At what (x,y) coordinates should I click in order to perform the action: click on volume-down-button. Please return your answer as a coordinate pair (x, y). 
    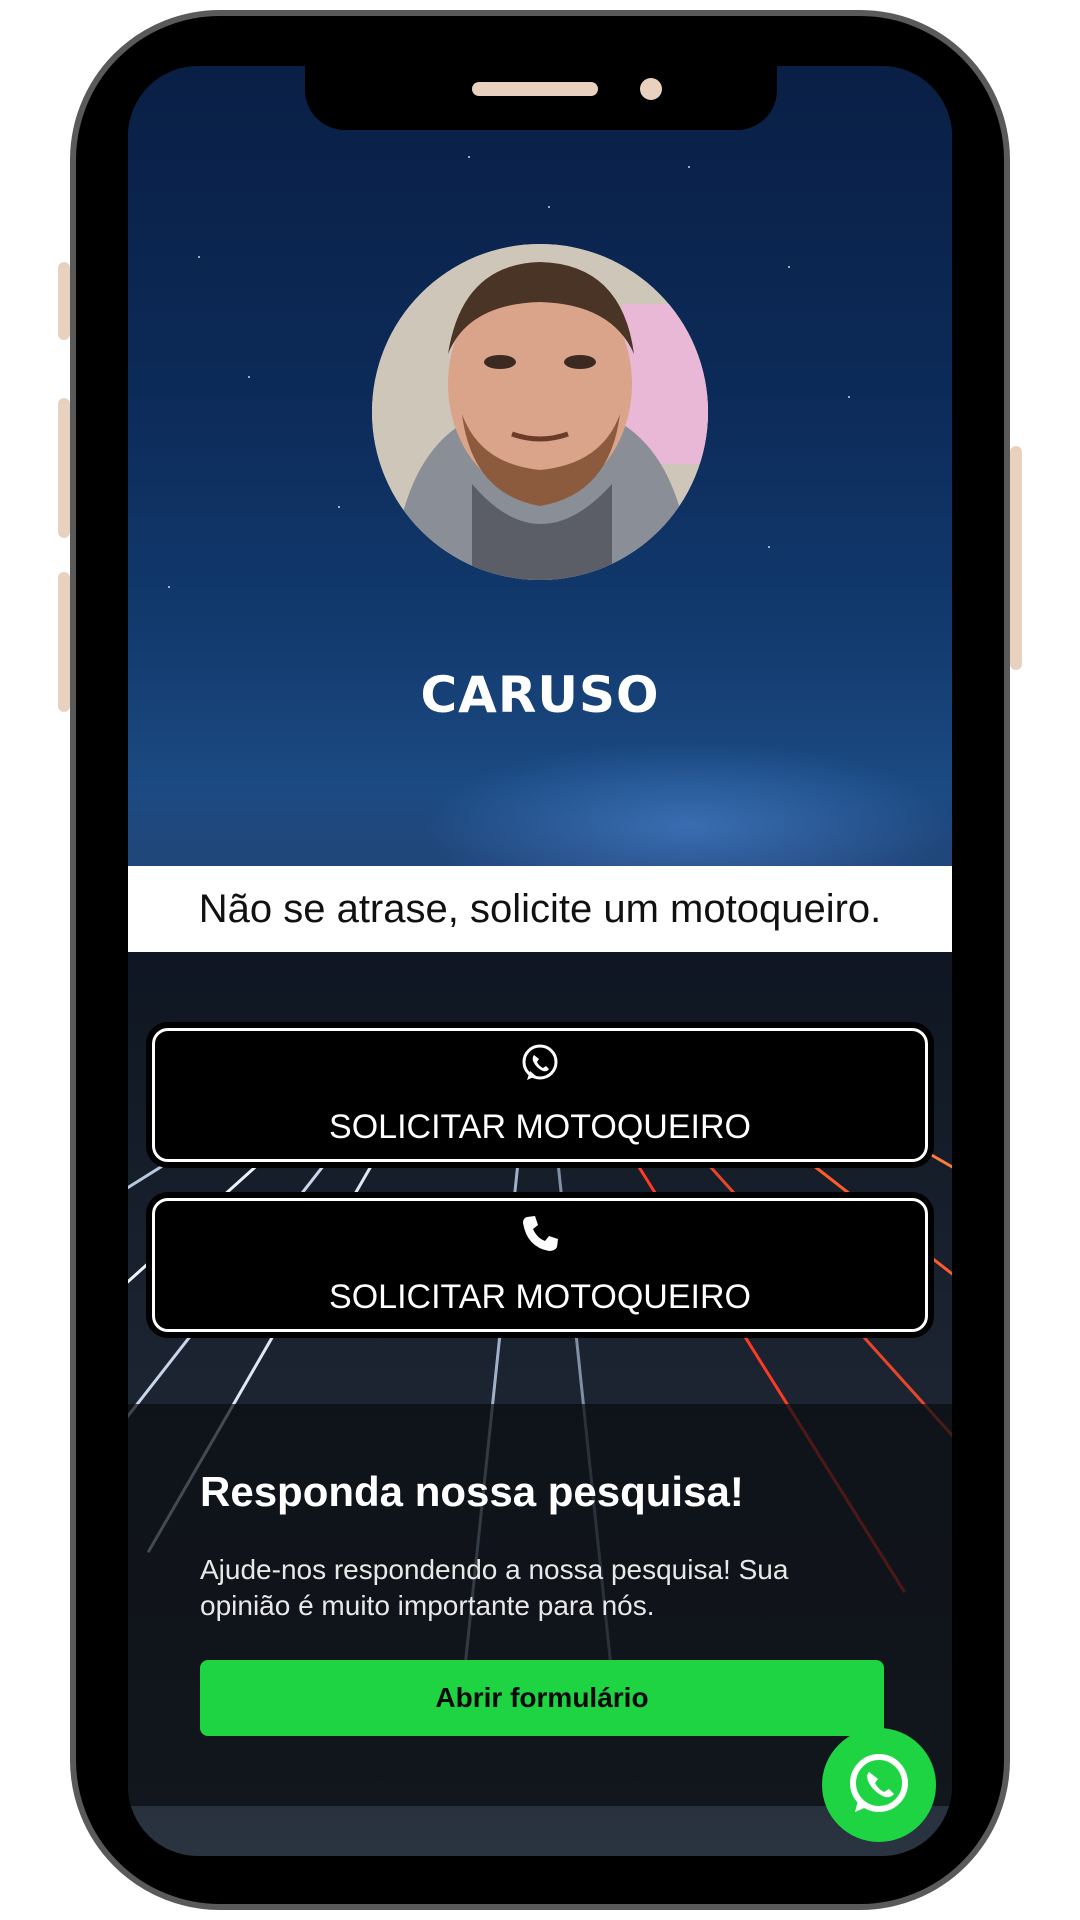
    Looking at the image, I should click on (64, 642).